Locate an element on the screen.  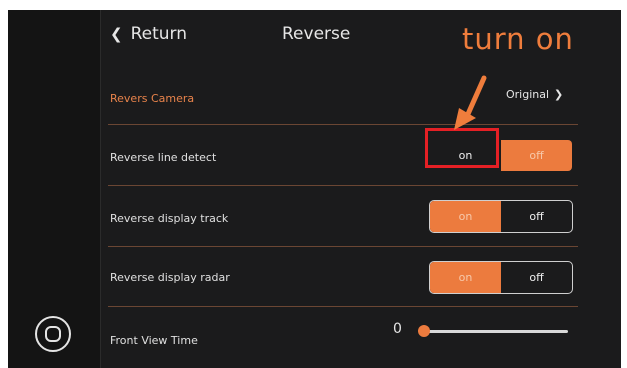
annotation-text: turn on is located at coordinates (518, 39).